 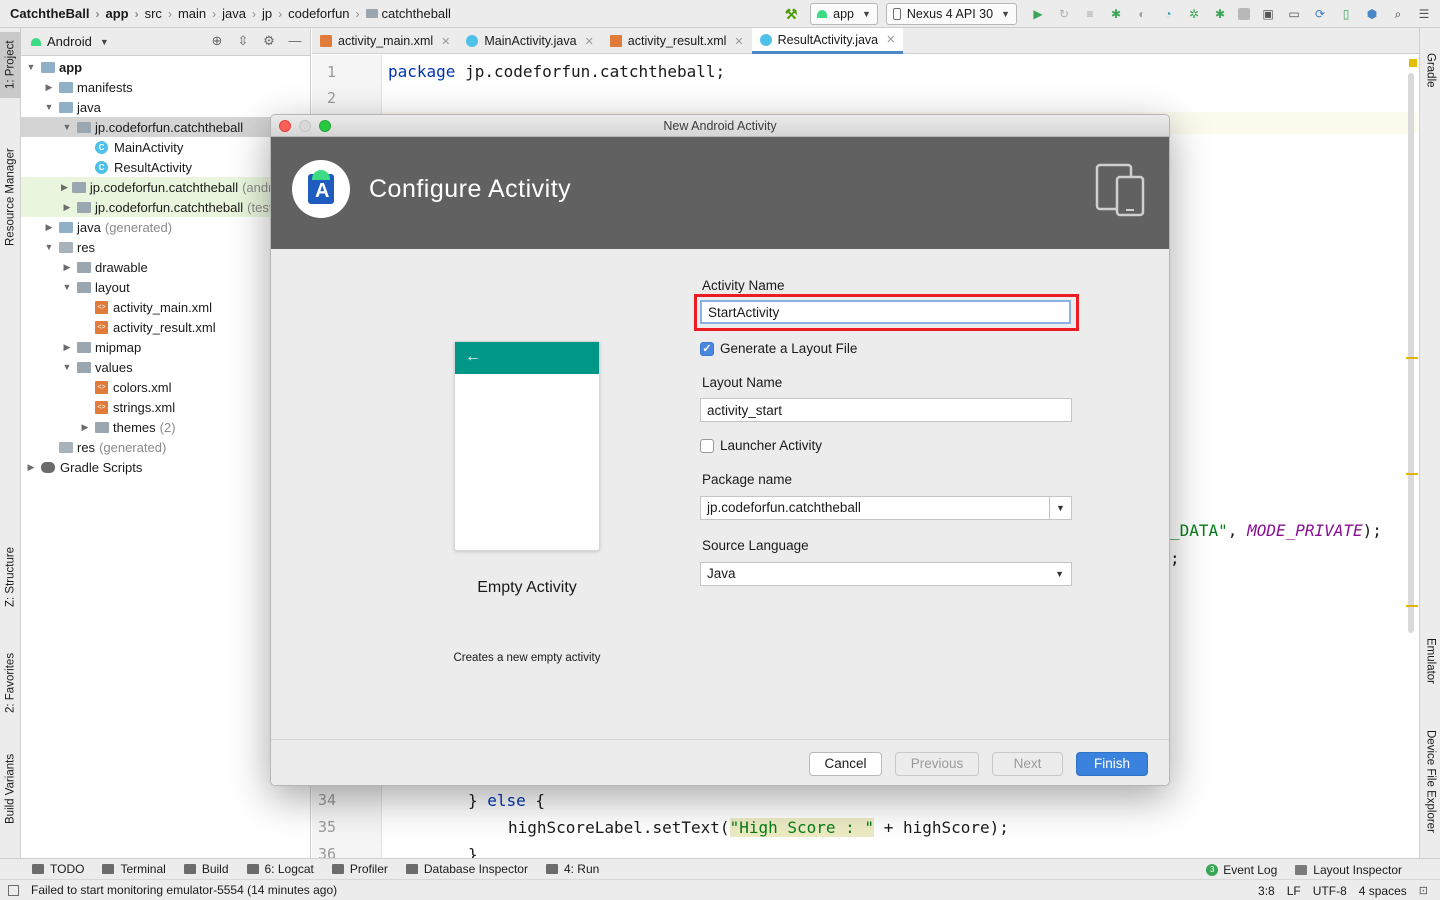 I want to click on apply-code-changes-icon: ≡, so click(x=1090, y=14).